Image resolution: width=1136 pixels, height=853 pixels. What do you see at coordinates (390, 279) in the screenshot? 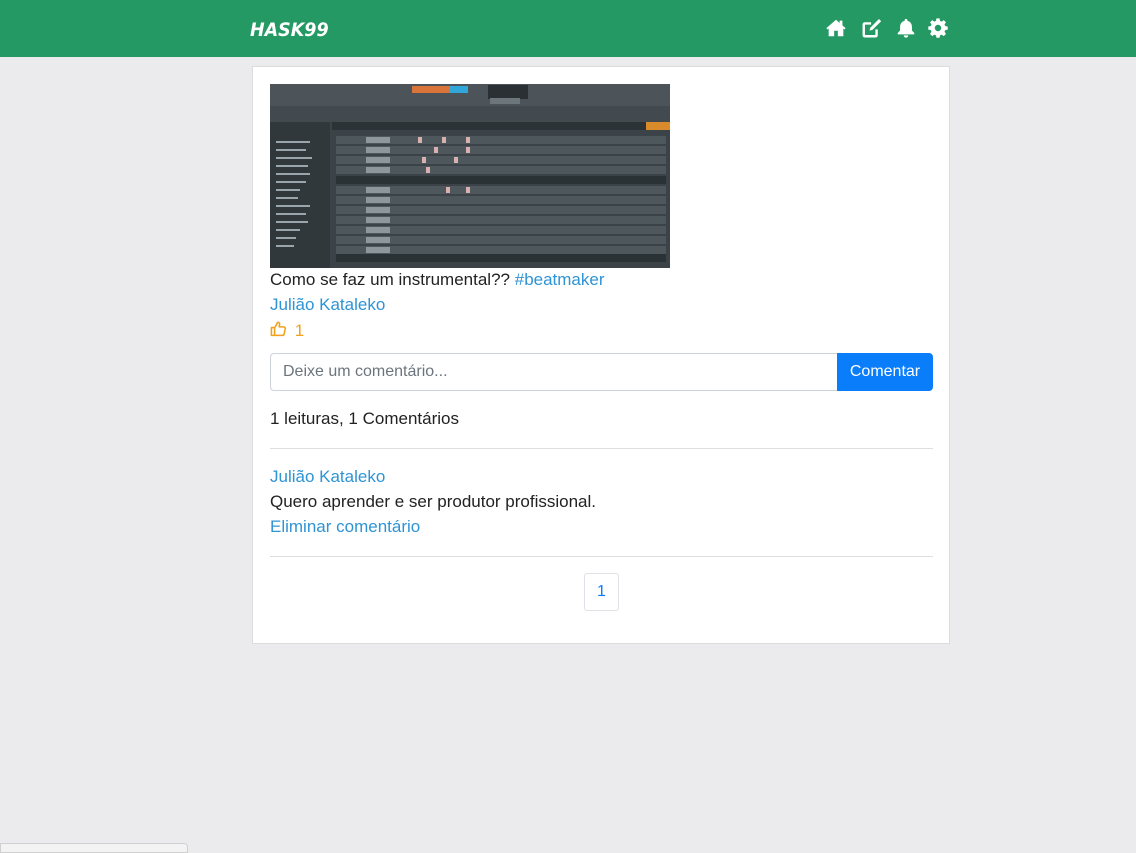
I see `post-caption-text: Como se faz um instrumental??` at bounding box center [390, 279].